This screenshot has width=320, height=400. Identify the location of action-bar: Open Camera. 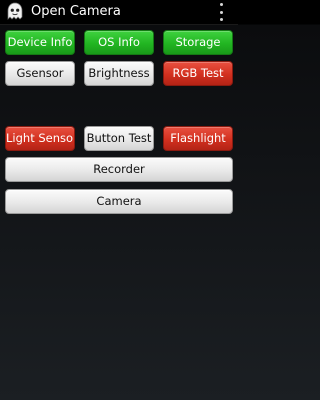
(119, 12).